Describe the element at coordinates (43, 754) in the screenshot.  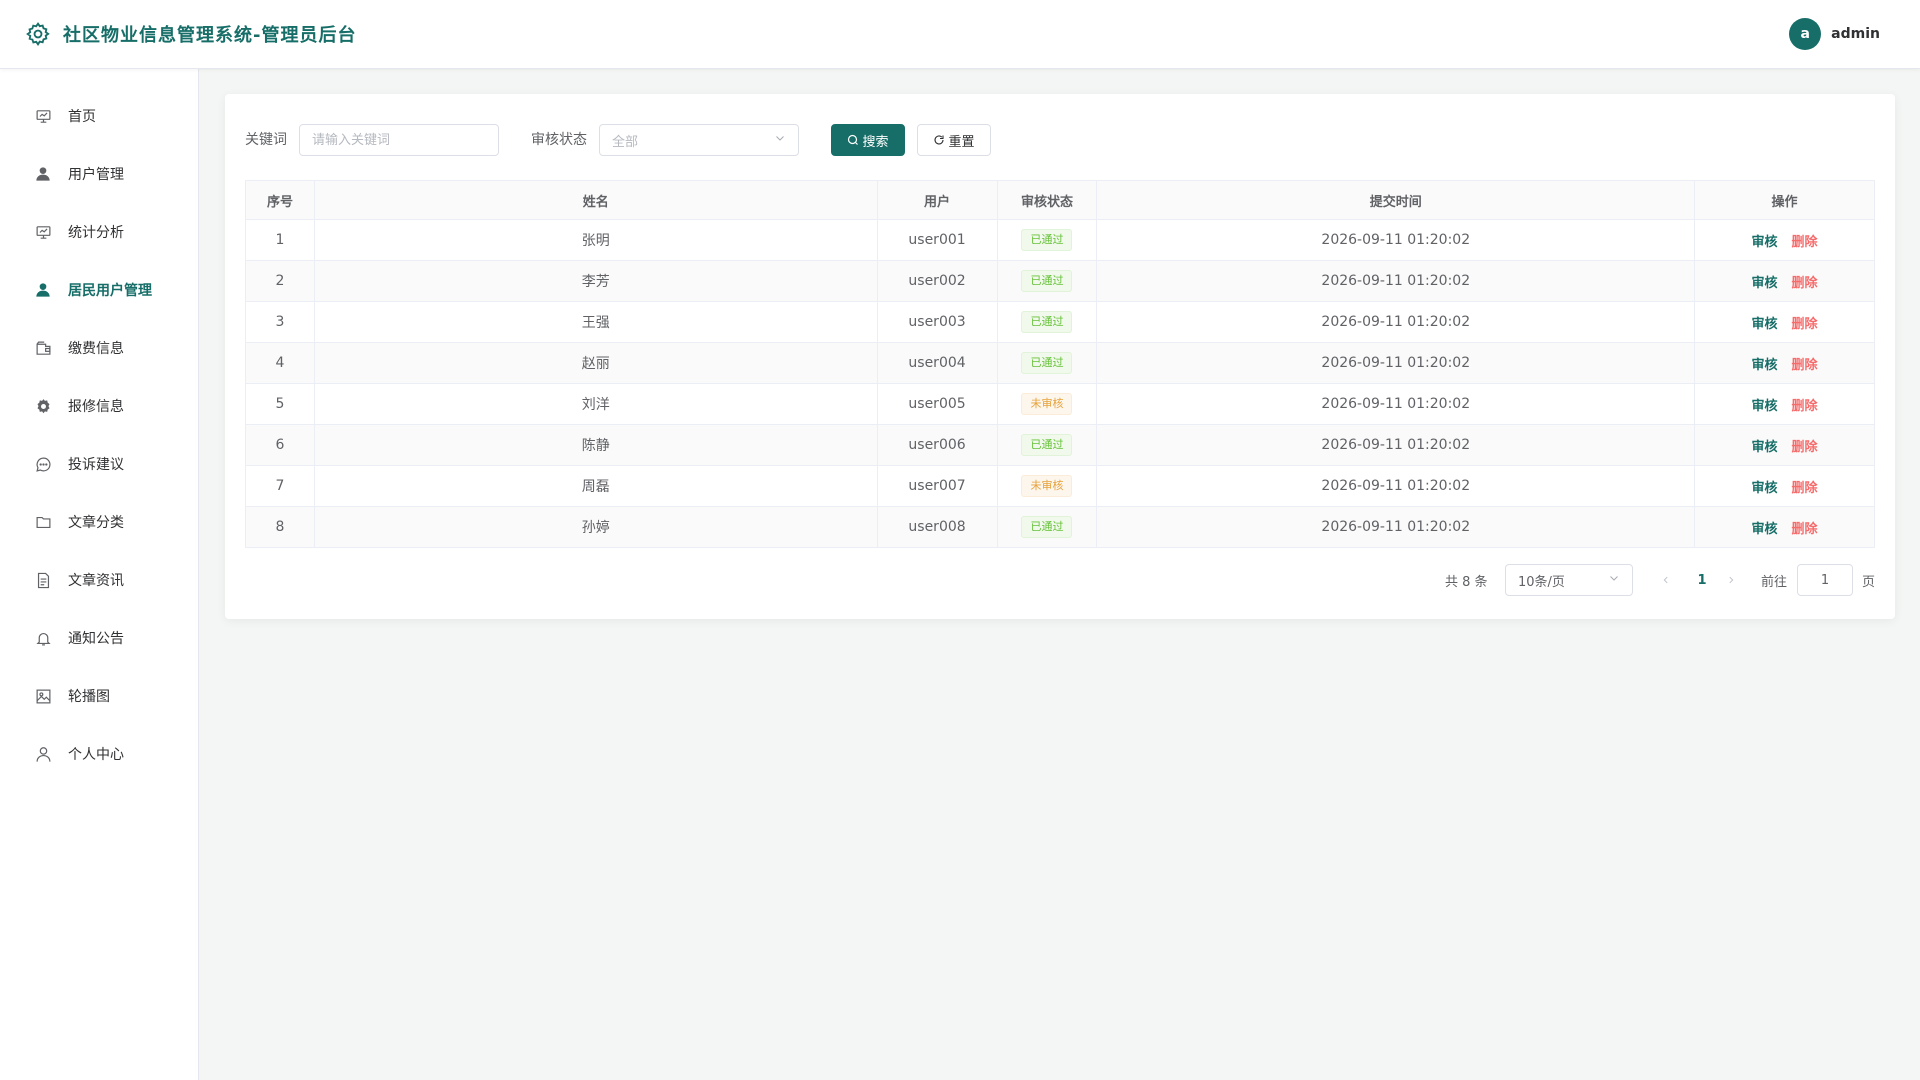
I see `user-outline-icon` at that location.